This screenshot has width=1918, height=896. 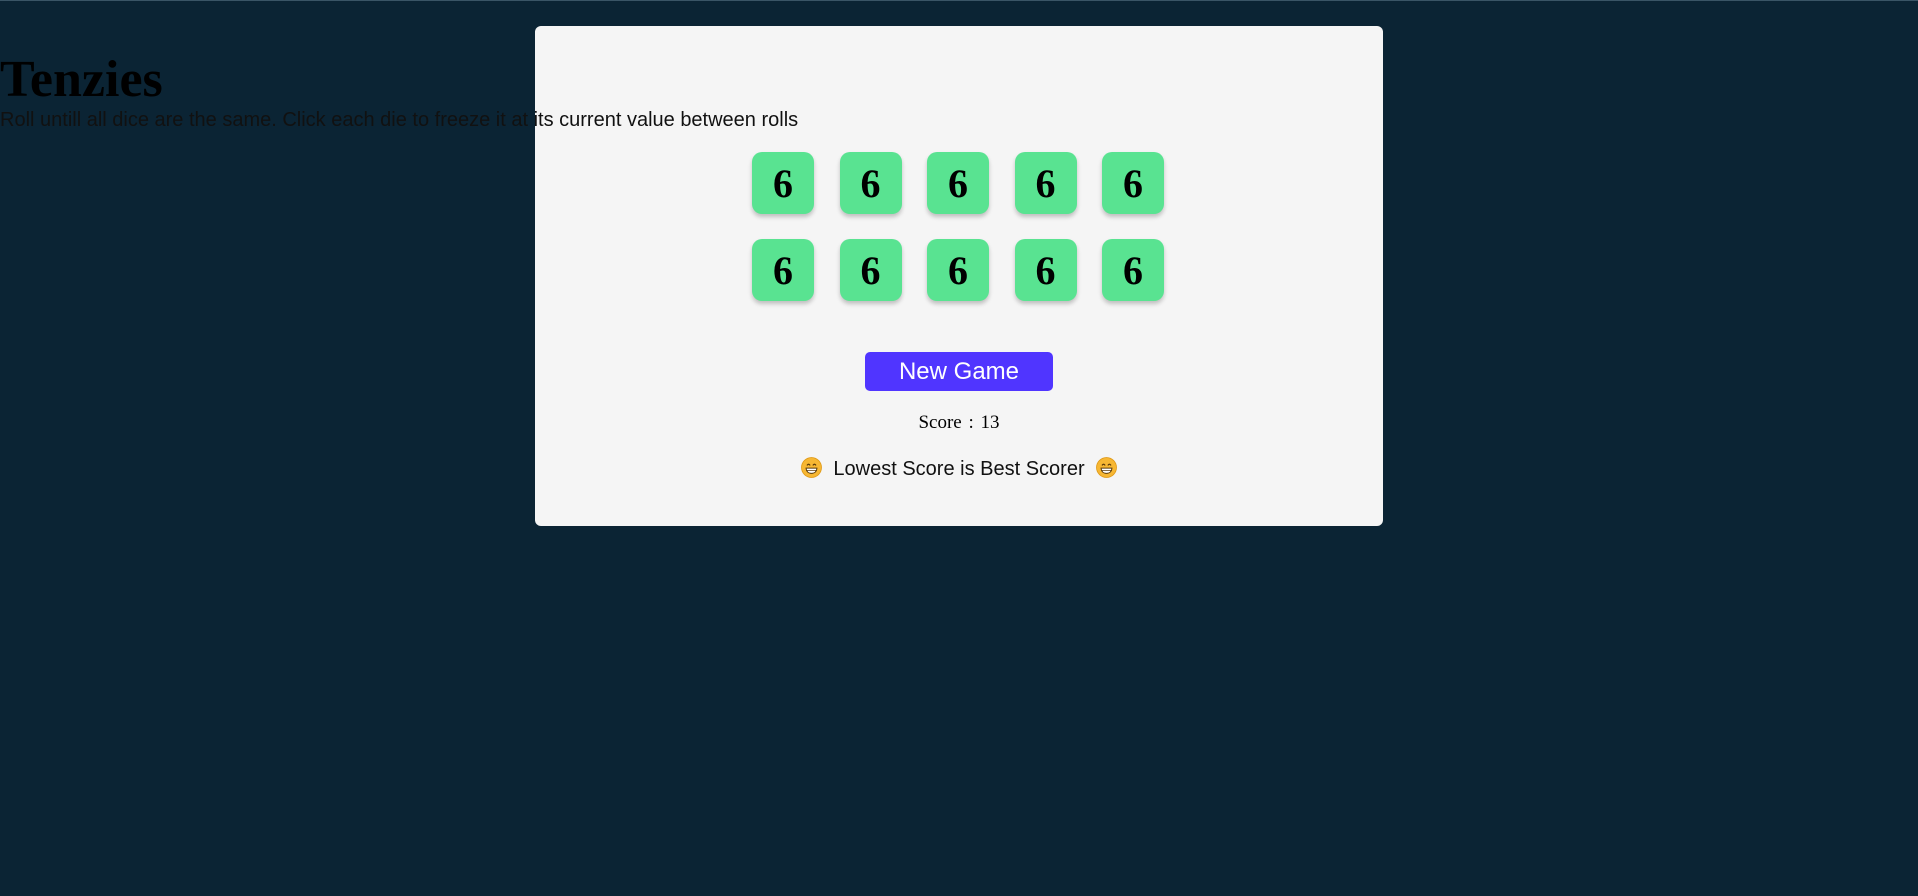 What do you see at coordinates (940, 422) in the screenshot?
I see `score-label: Score` at bounding box center [940, 422].